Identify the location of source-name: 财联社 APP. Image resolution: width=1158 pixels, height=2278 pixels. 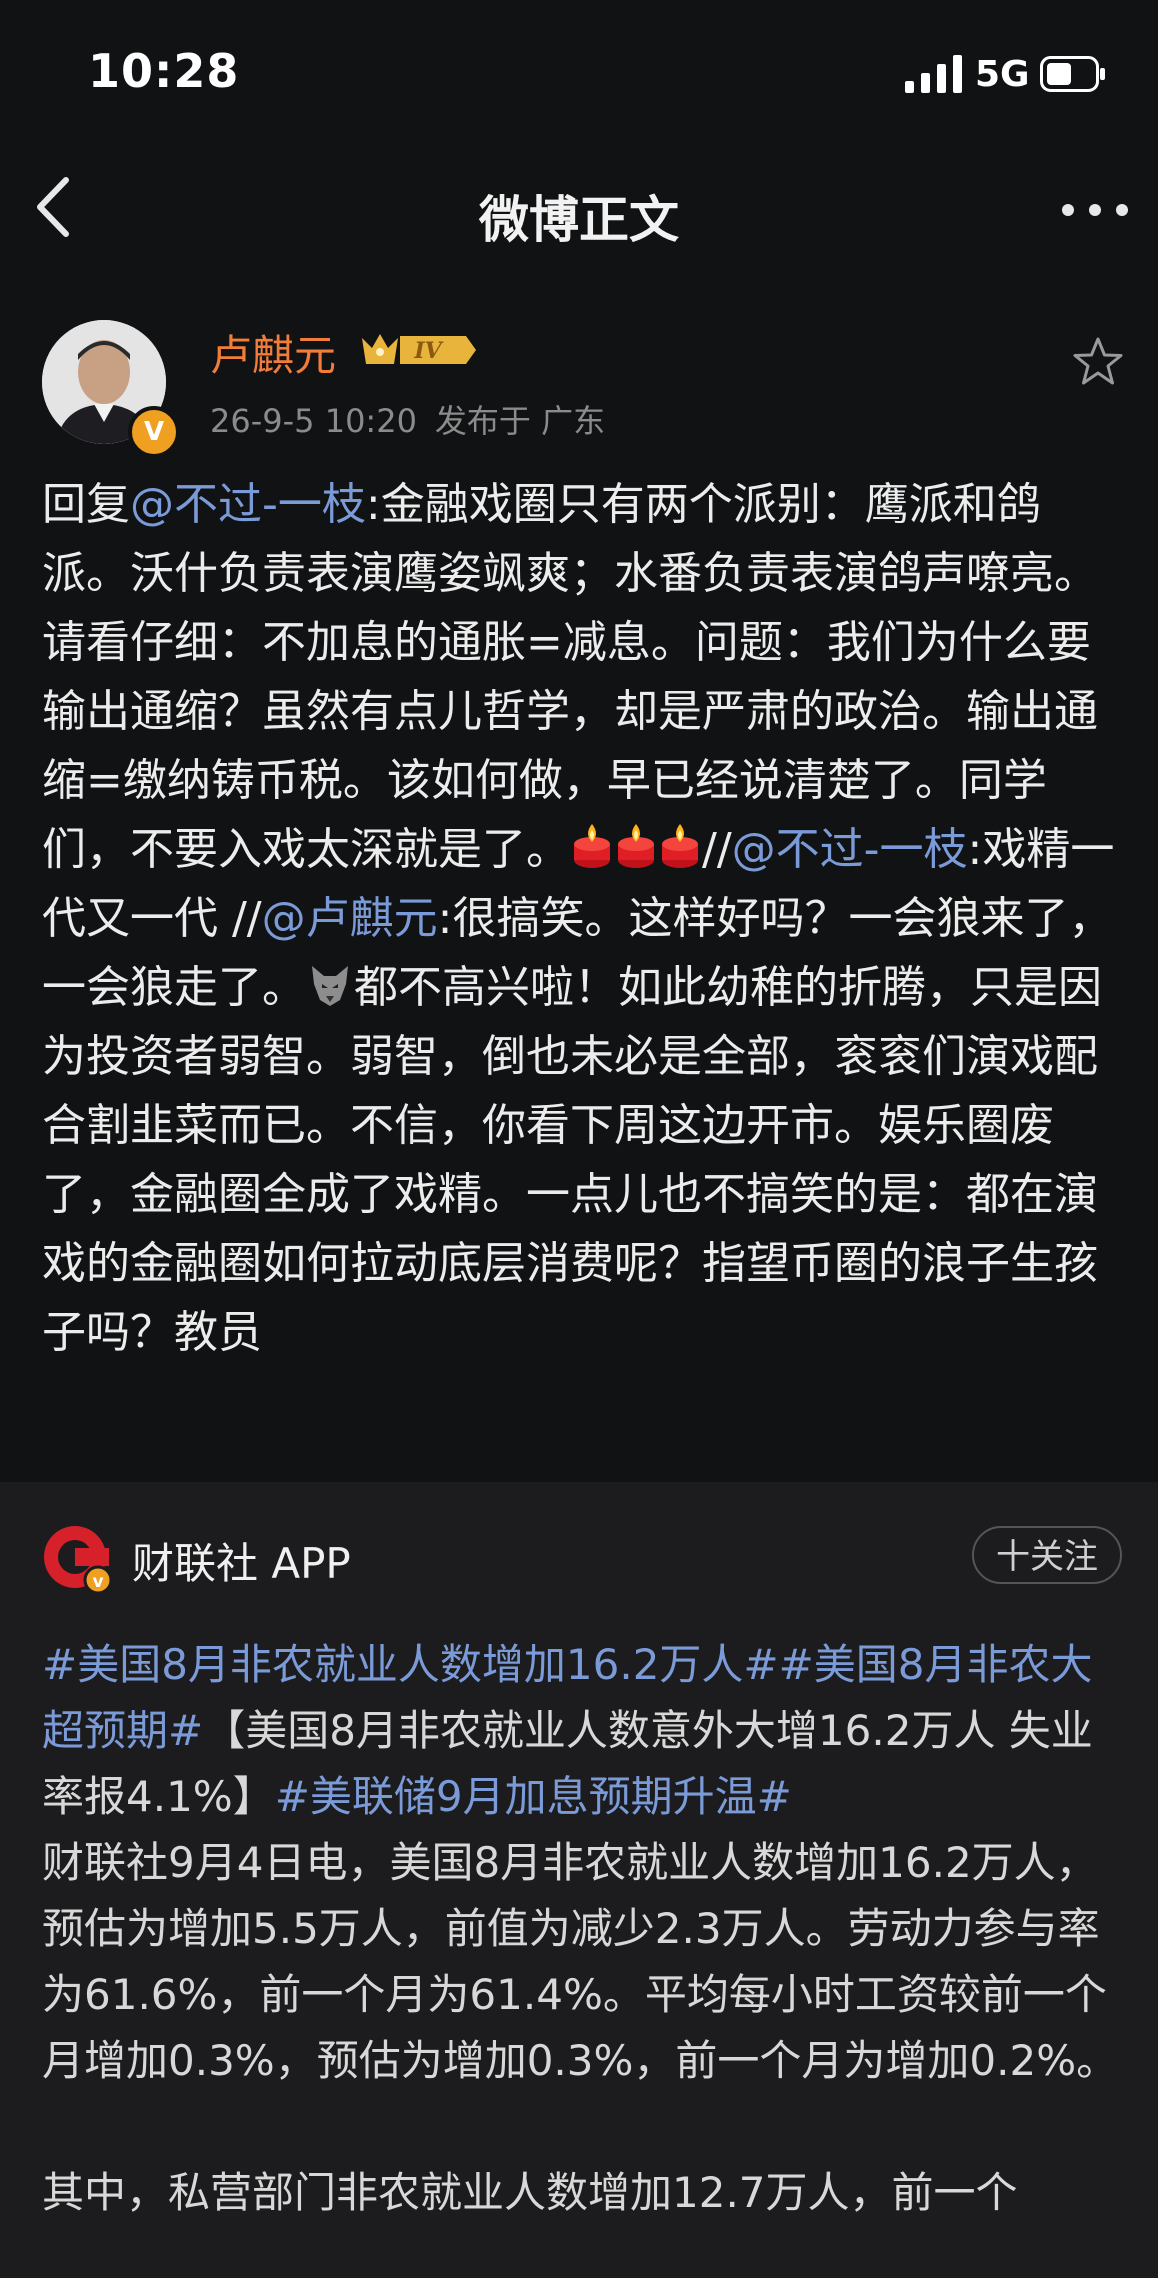
(241, 1560).